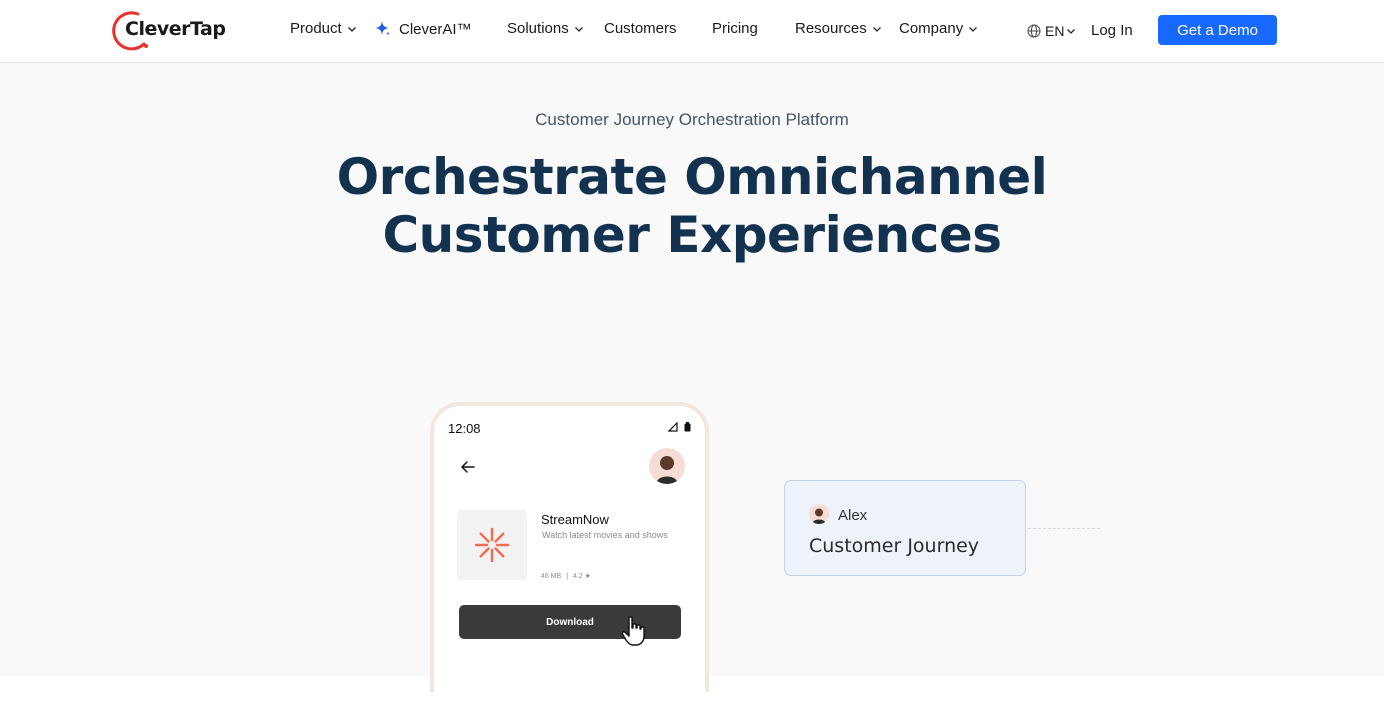 This screenshot has width=1384, height=725. What do you see at coordinates (692, 235) in the screenshot?
I see `hero-headline-line2: Customer Experiences` at bounding box center [692, 235].